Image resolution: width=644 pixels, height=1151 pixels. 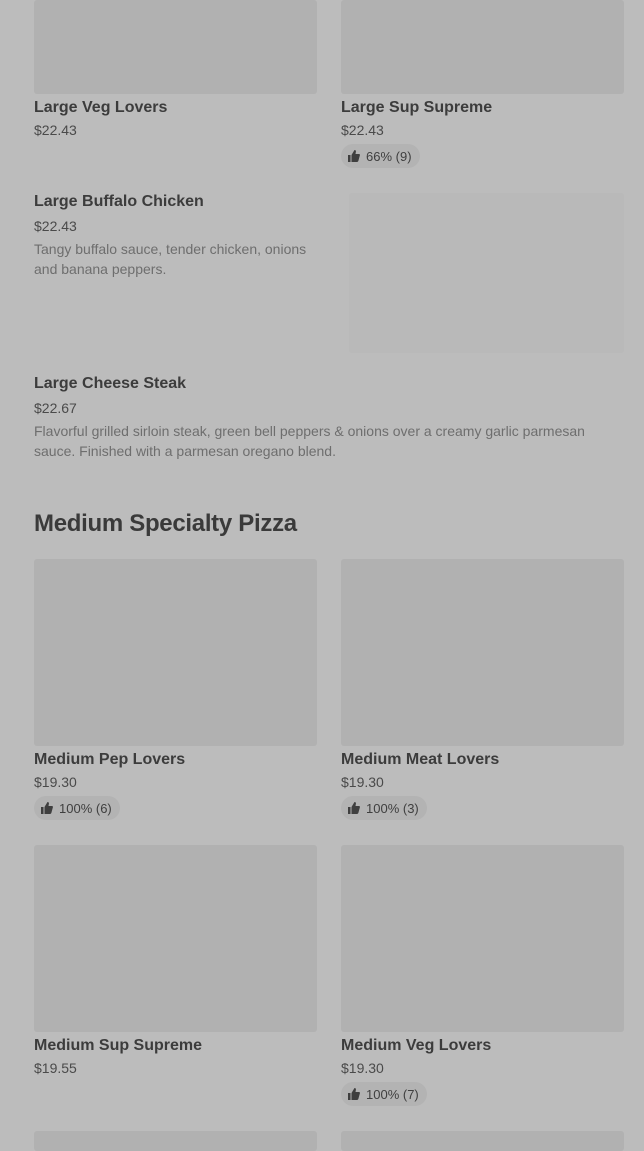 What do you see at coordinates (165, 523) in the screenshot?
I see `section-title: Medium Specialty Pizza` at bounding box center [165, 523].